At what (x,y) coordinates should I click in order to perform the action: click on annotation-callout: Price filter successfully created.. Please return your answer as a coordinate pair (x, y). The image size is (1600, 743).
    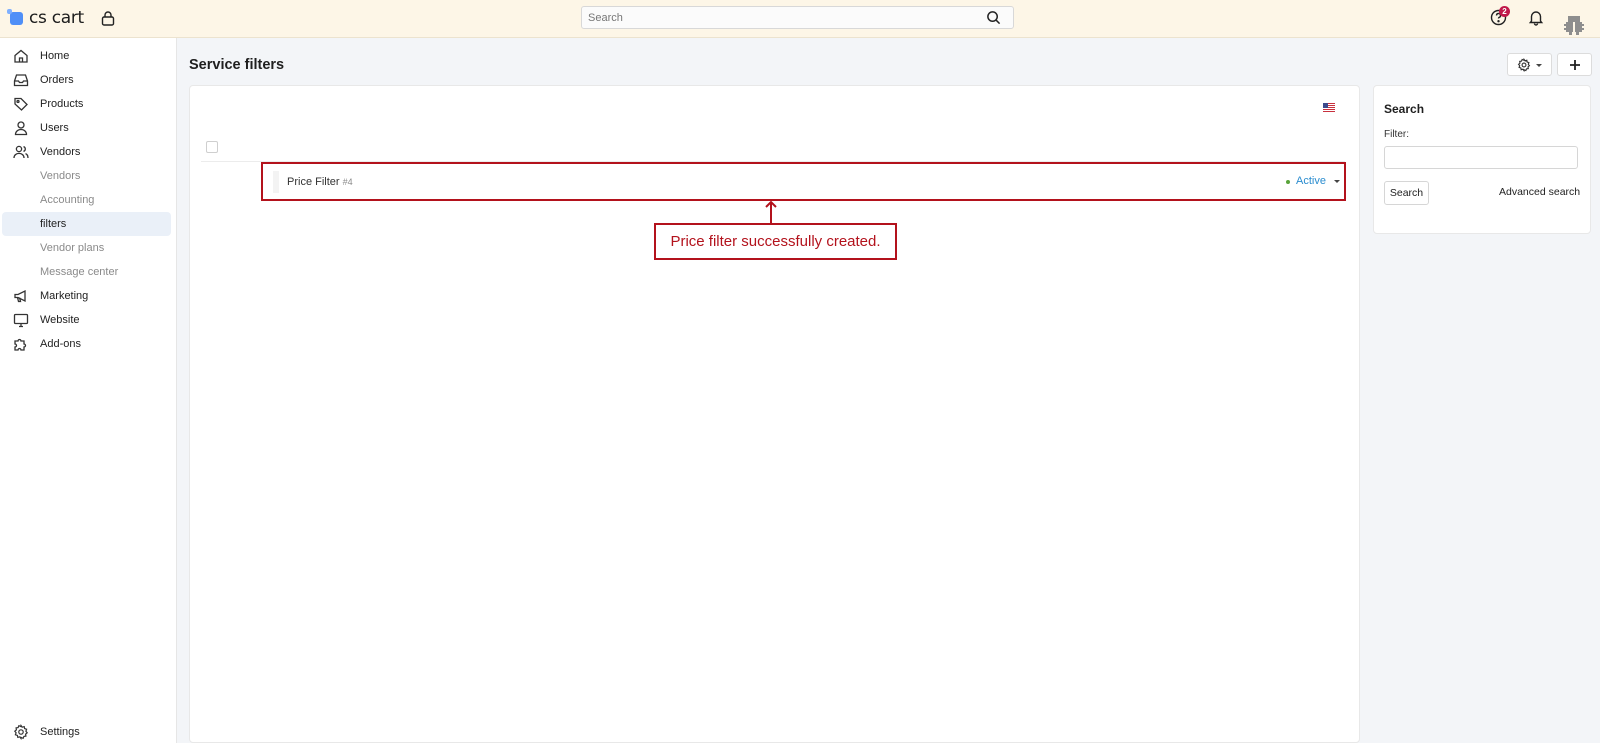
    Looking at the image, I should click on (775, 241).